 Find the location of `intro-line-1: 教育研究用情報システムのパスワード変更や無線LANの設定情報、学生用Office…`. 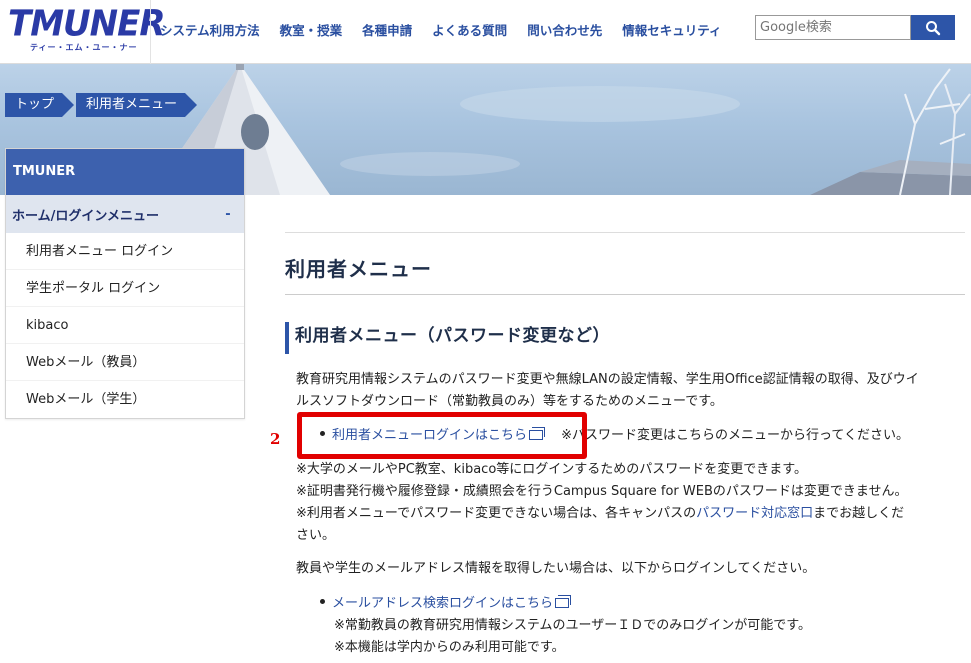

intro-line-1: 教育研究用情報システムのパスワード変更や無線LANの設定情報、学生用Office… is located at coordinates (607, 379).